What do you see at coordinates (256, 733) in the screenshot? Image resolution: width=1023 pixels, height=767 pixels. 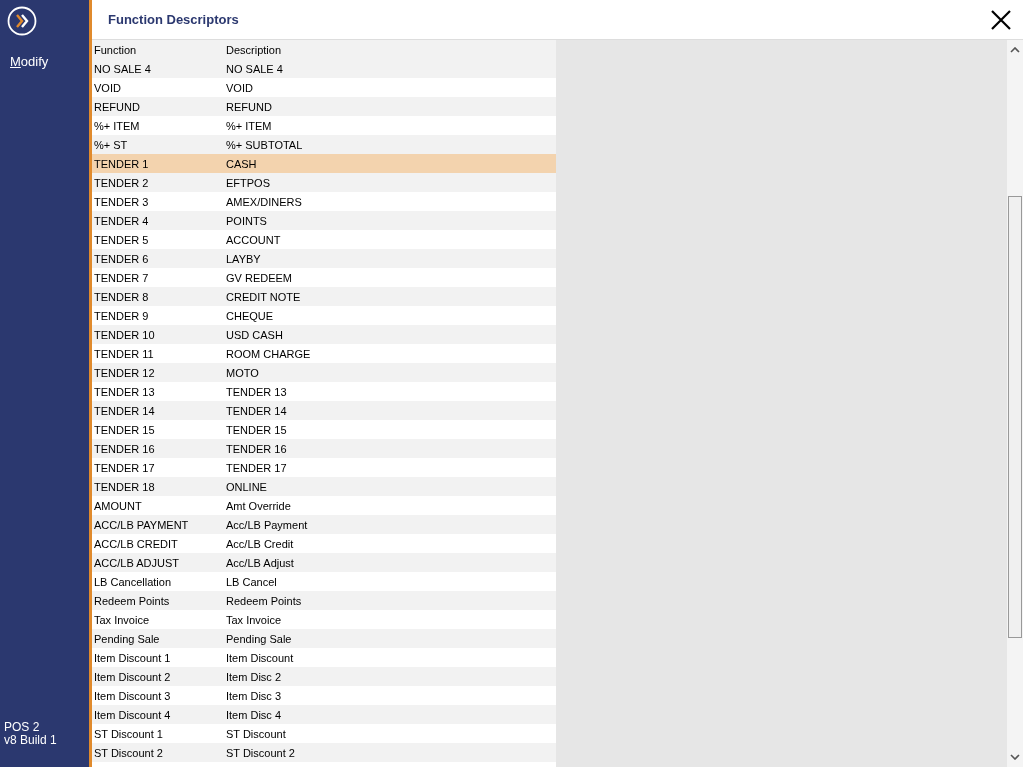 I see `table-cell: ST Discount` at bounding box center [256, 733].